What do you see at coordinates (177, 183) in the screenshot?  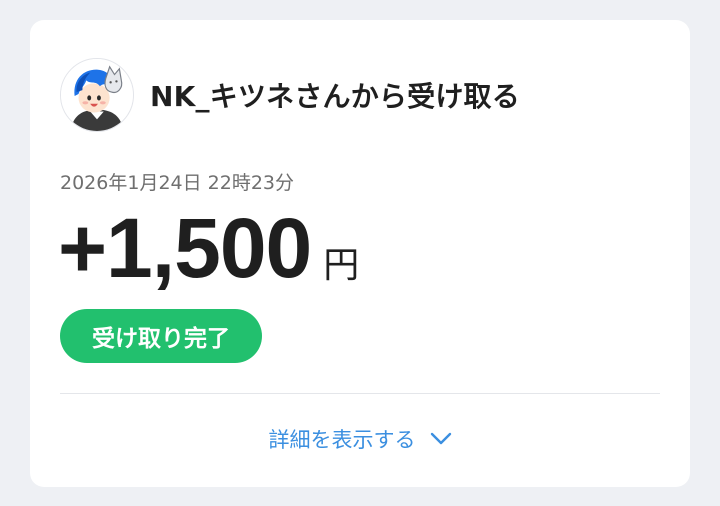 I see `transaction-datetime: 2026年1月24日 22時23分` at bounding box center [177, 183].